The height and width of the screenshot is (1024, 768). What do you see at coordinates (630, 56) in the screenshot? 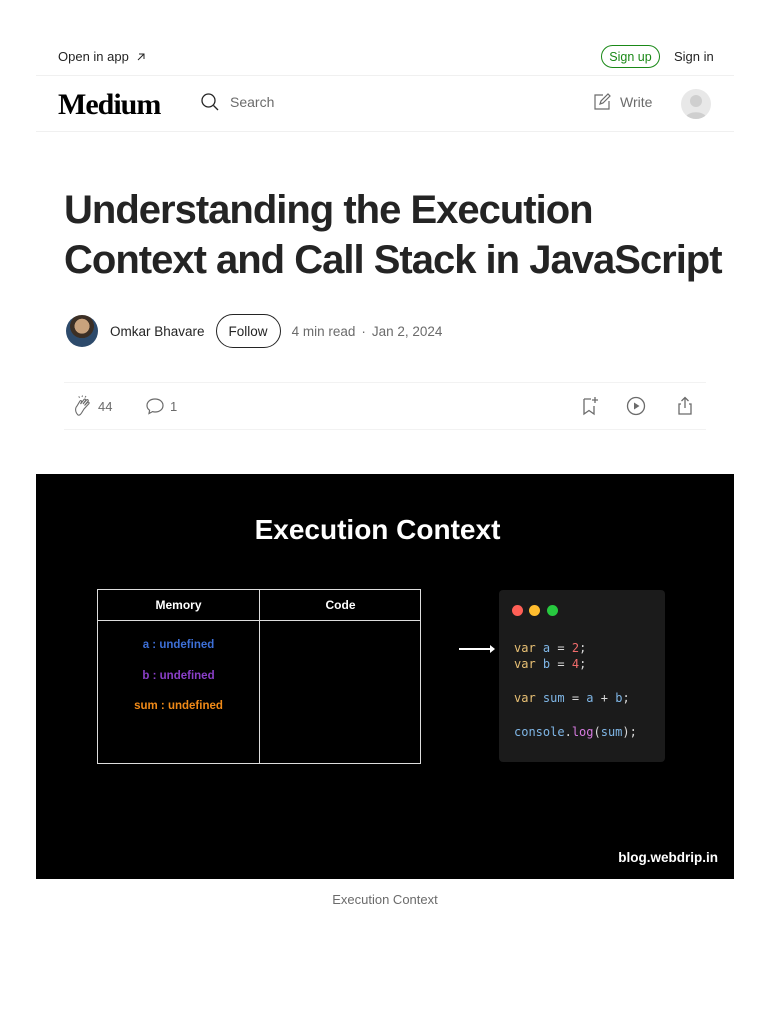
I see `sign-up-button: Sign up` at bounding box center [630, 56].